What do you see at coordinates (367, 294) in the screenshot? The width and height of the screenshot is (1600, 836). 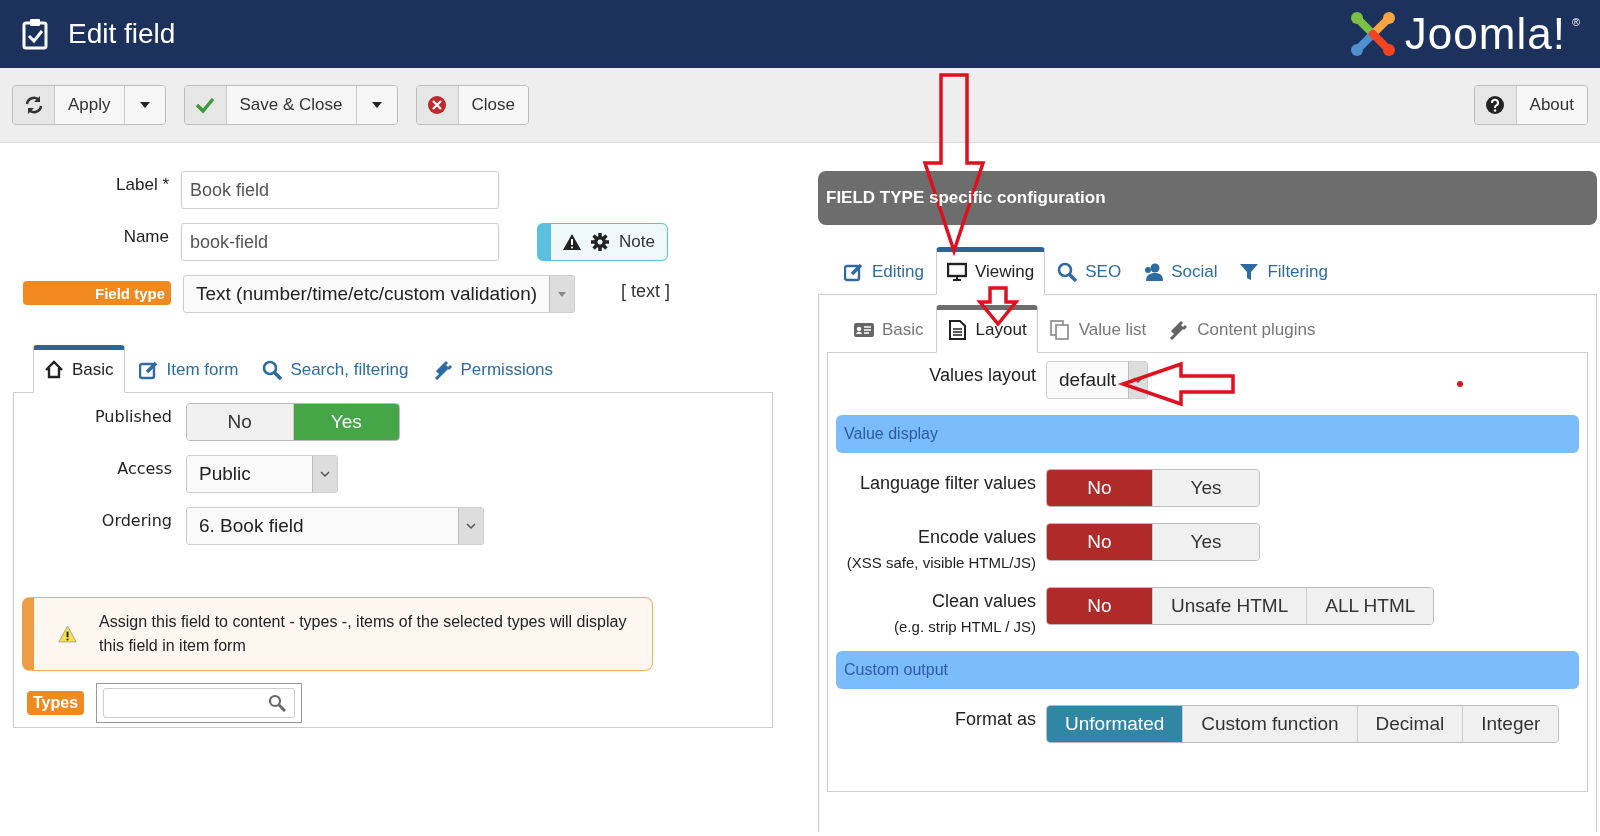 I see `select-value: Text (number/time/etc/custom validation)` at bounding box center [367, 294].